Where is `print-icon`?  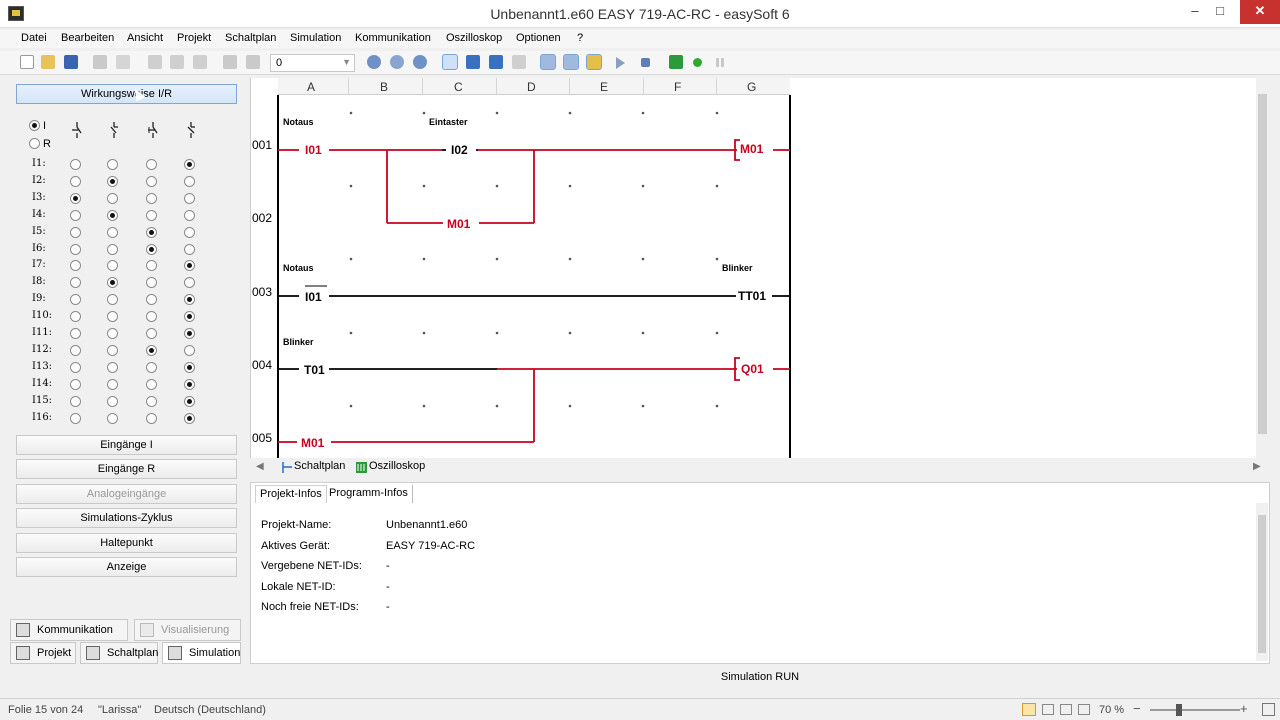
print-icon is located at coordinates (100, 62).